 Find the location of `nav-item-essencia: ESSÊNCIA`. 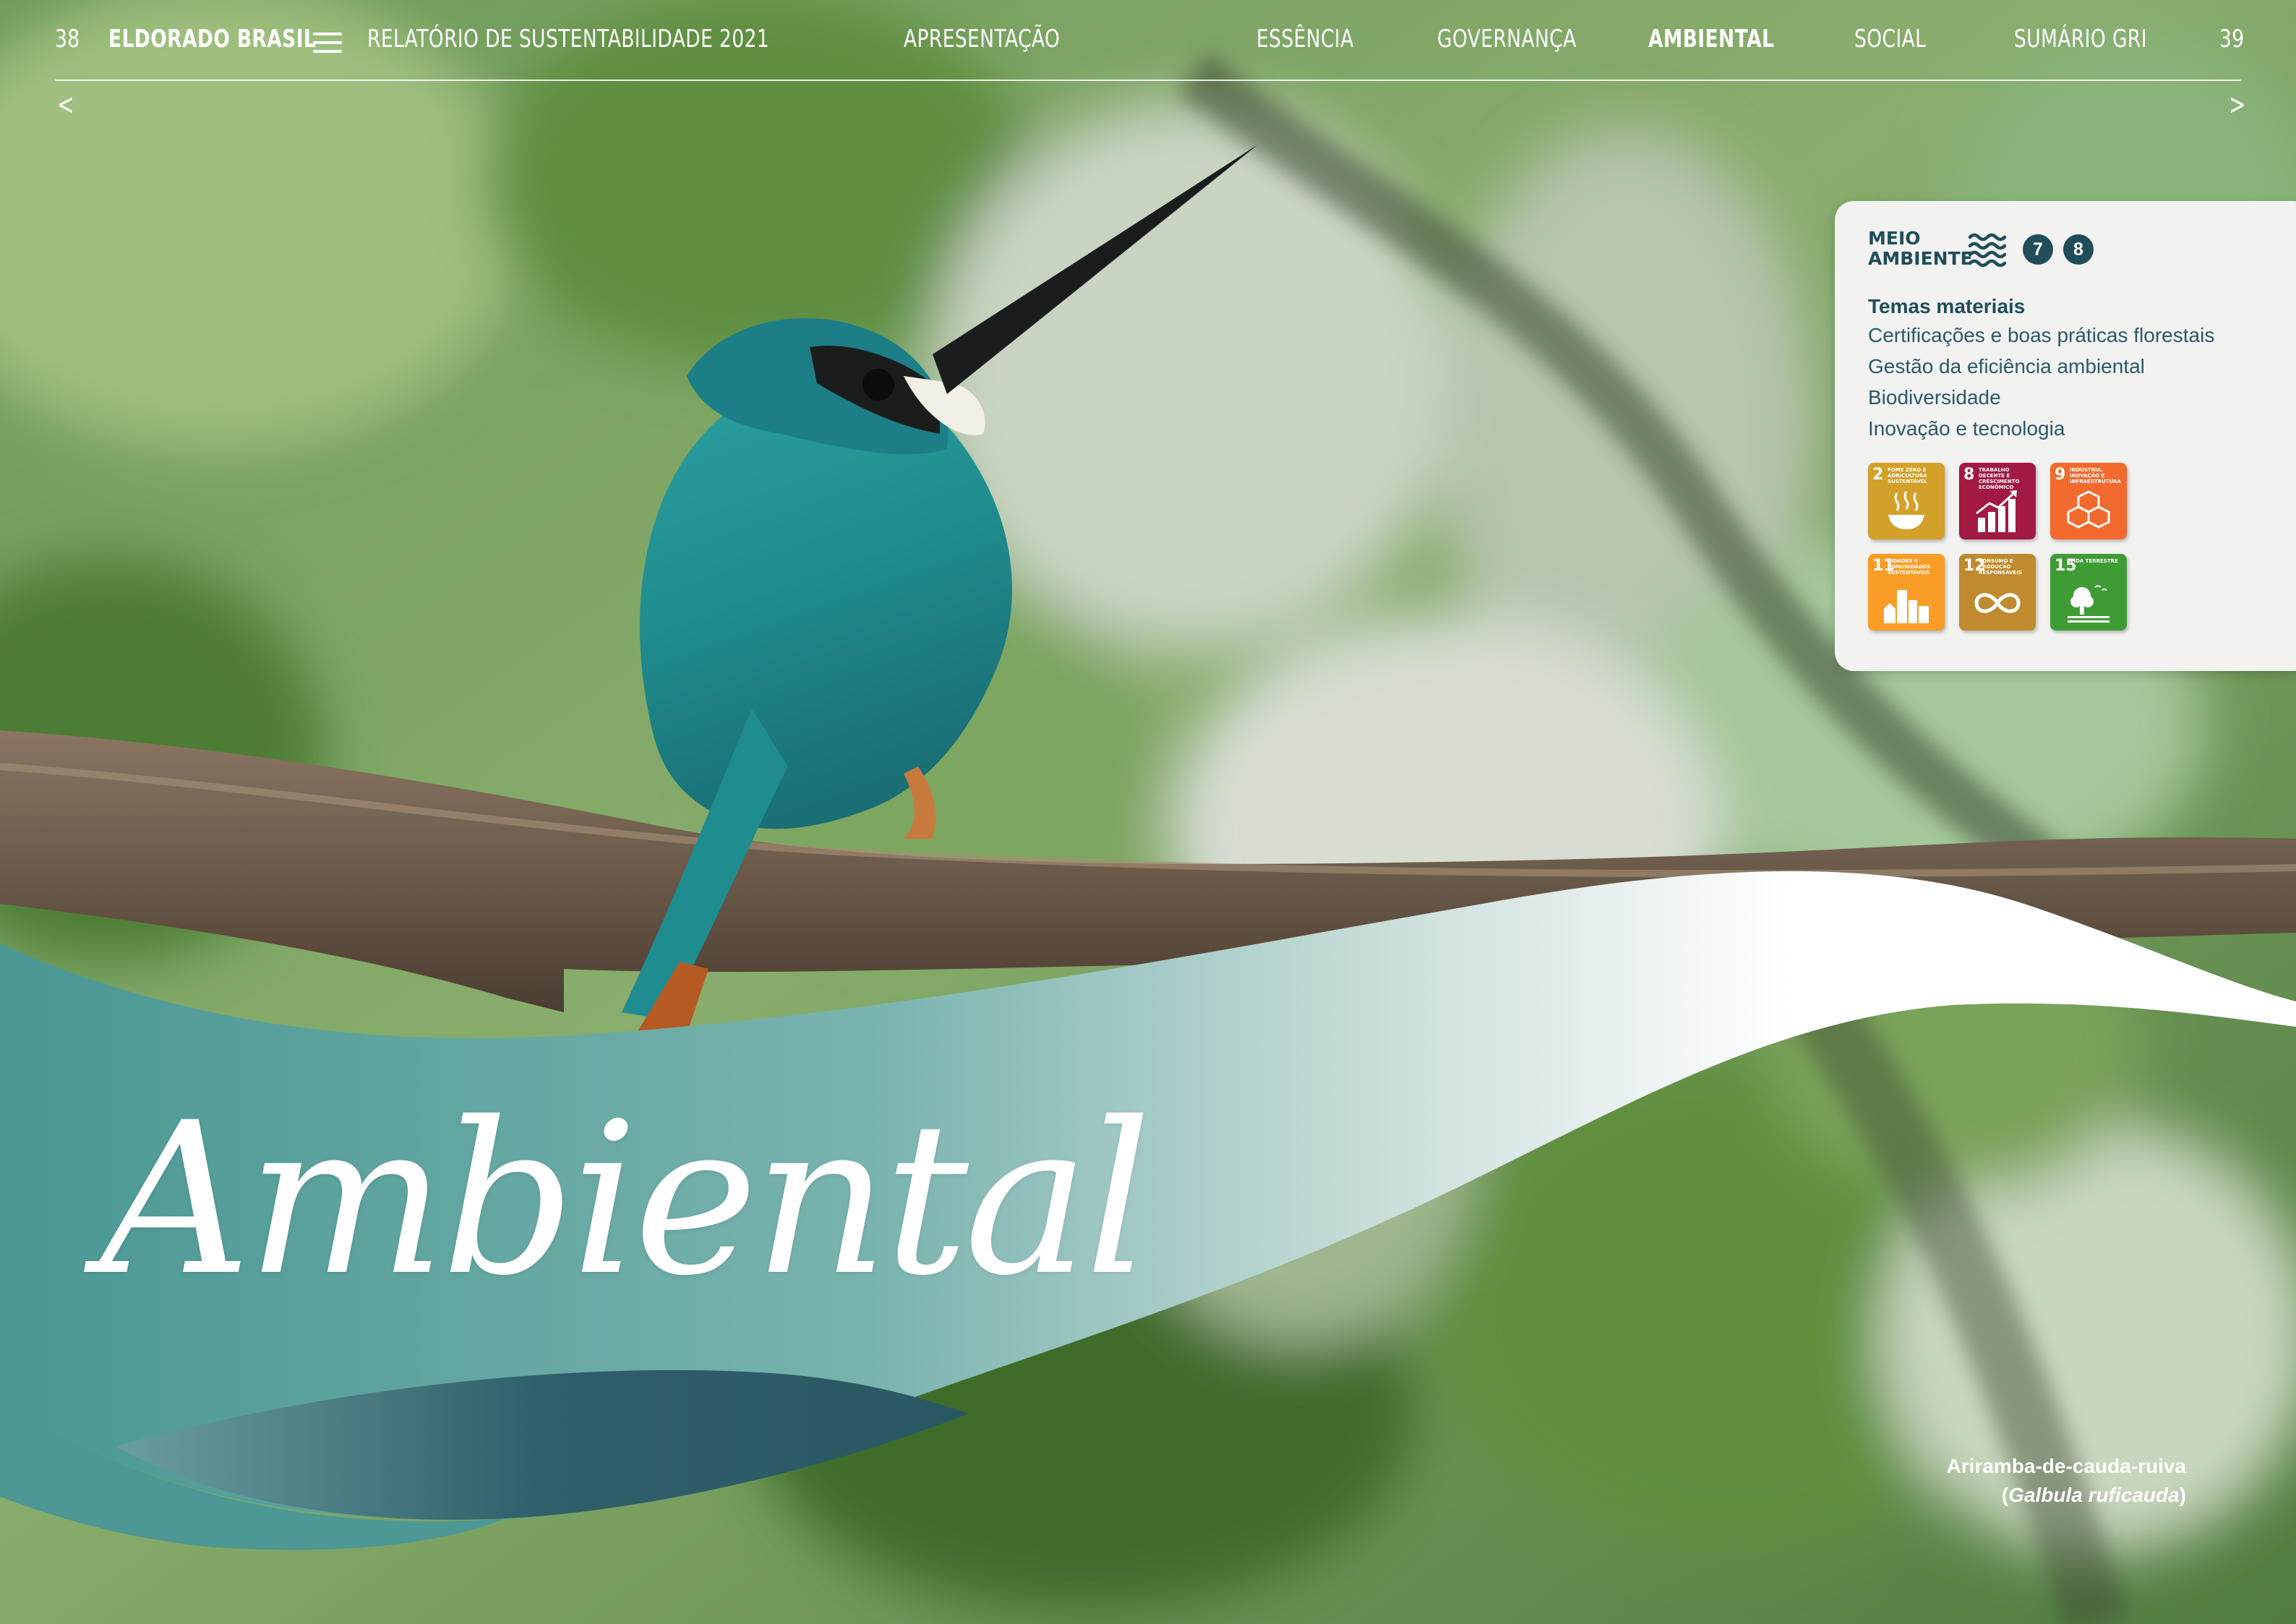

nav-item-essencia: ESSÊNCIA is located at coordinates (1305, 39).